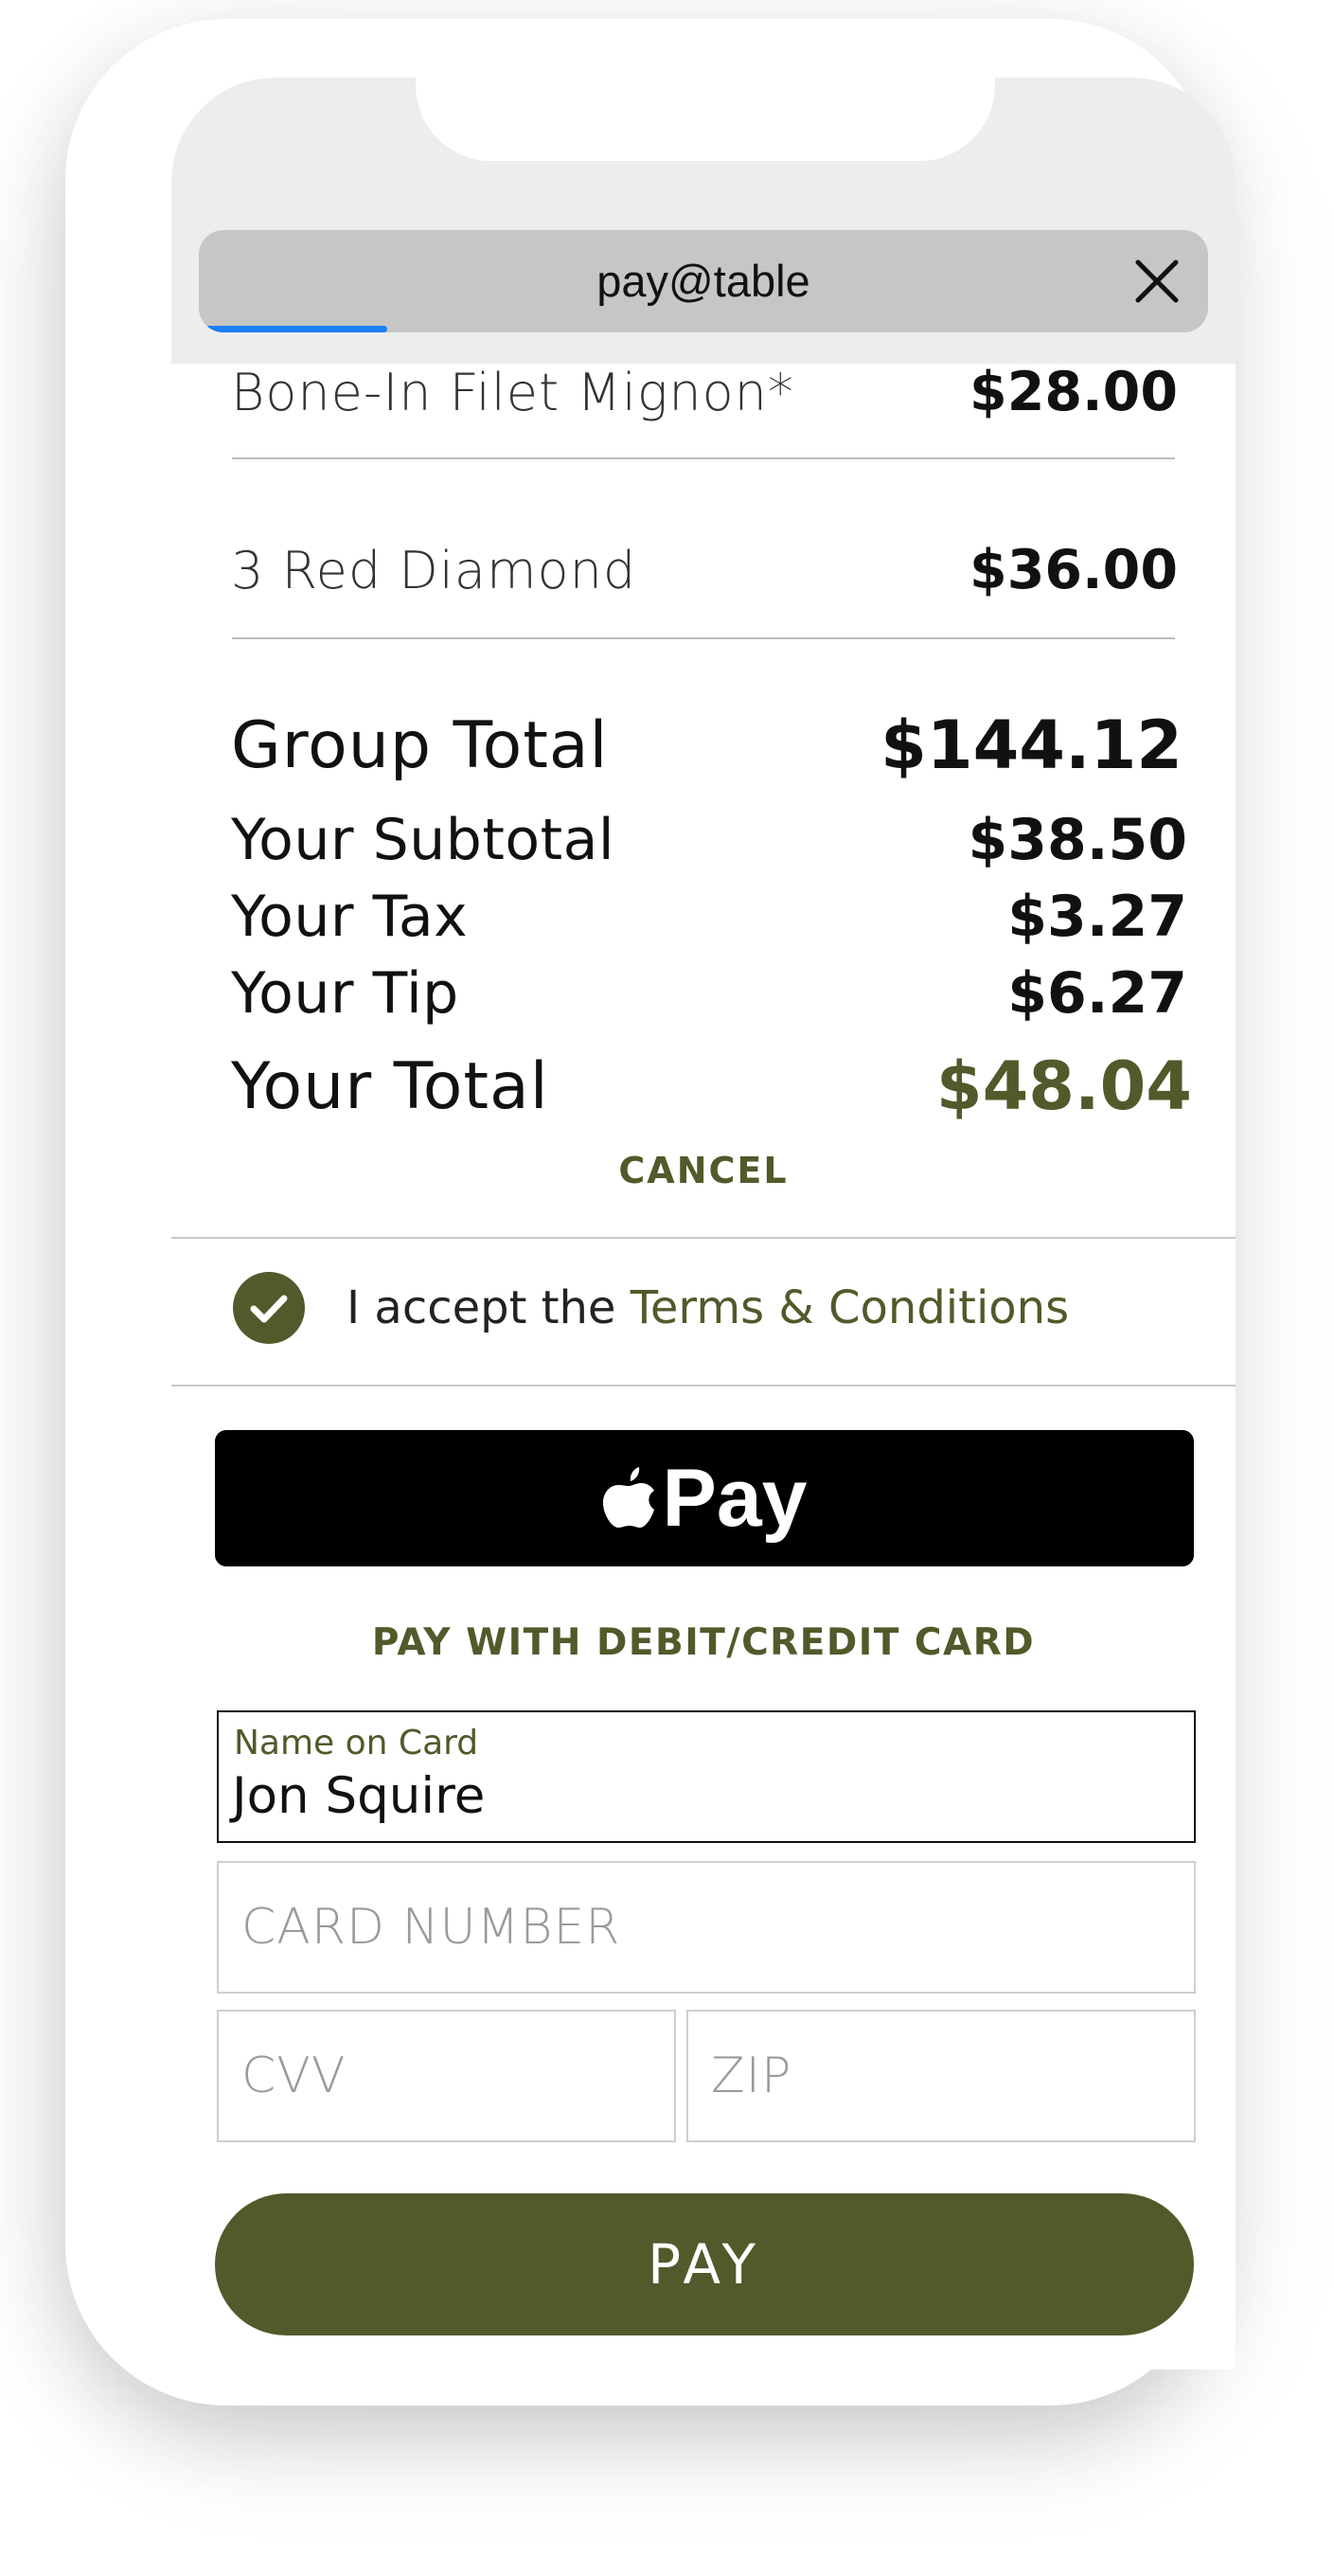 The image size is (1334, 2576). I want to click on subtotal-label: Your Subtotal, so click(423, 840).